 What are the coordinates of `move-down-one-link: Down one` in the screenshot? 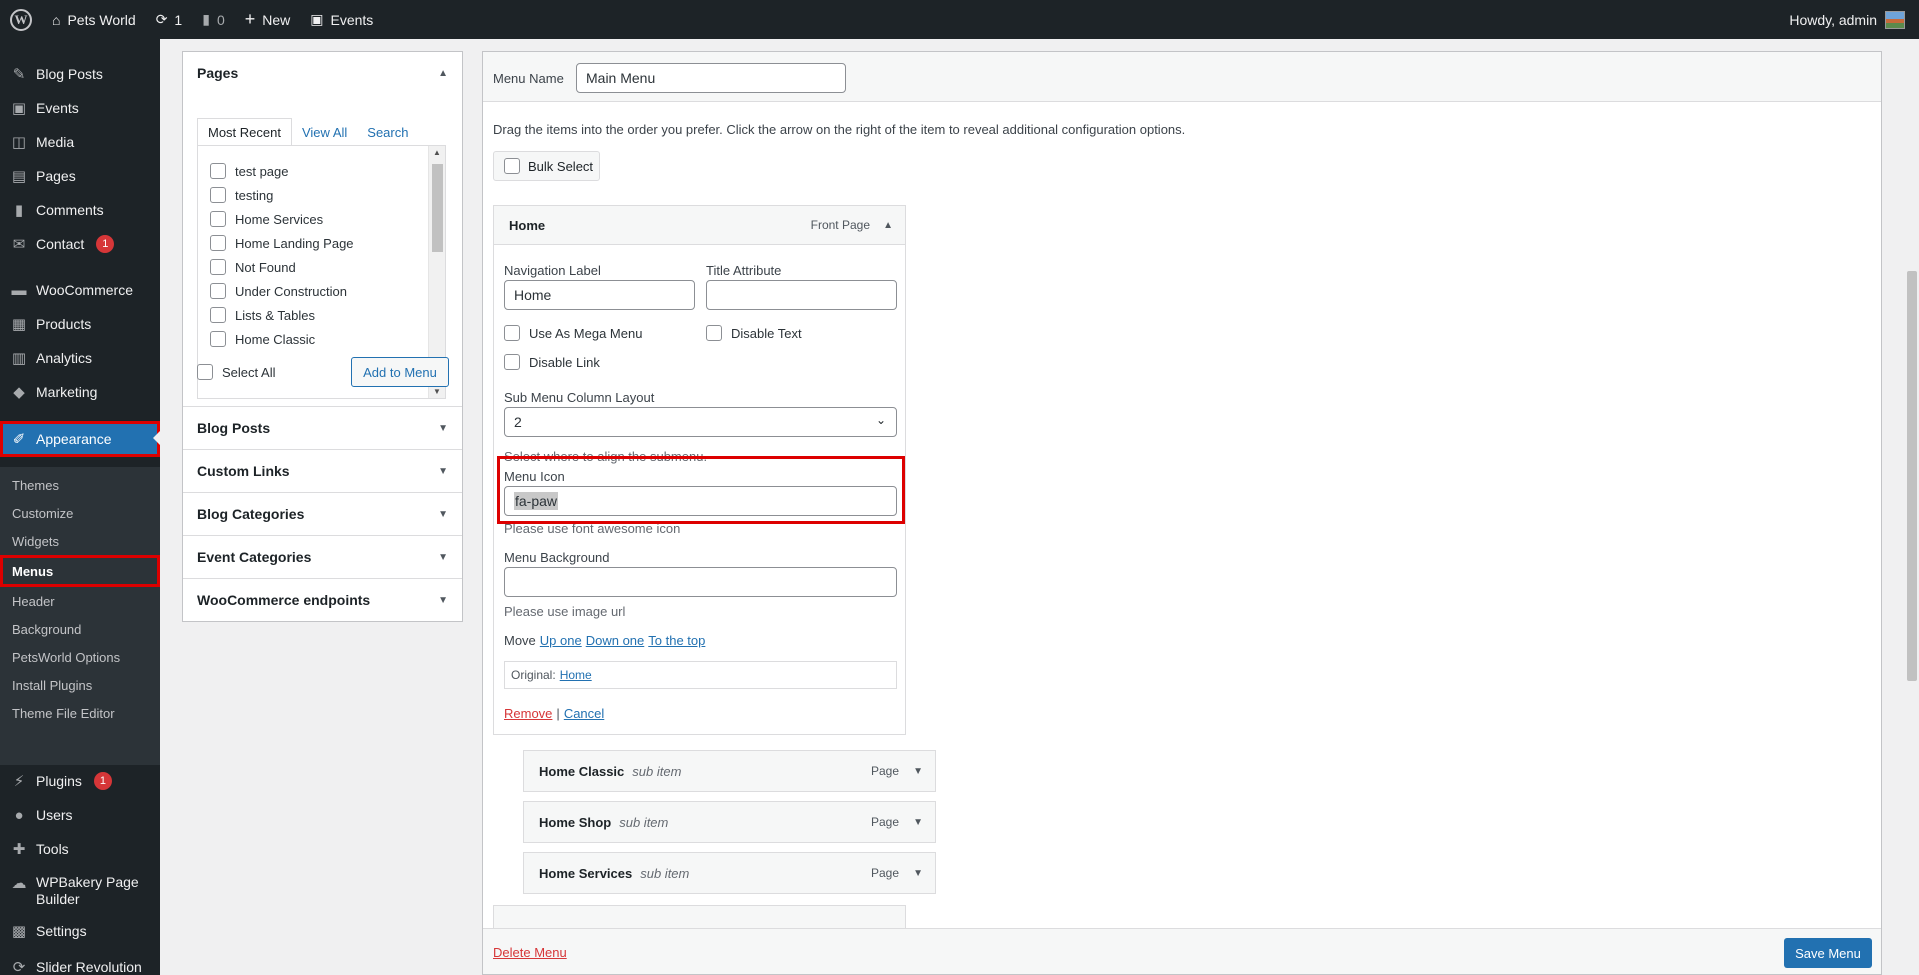 It's located at (615, 640).